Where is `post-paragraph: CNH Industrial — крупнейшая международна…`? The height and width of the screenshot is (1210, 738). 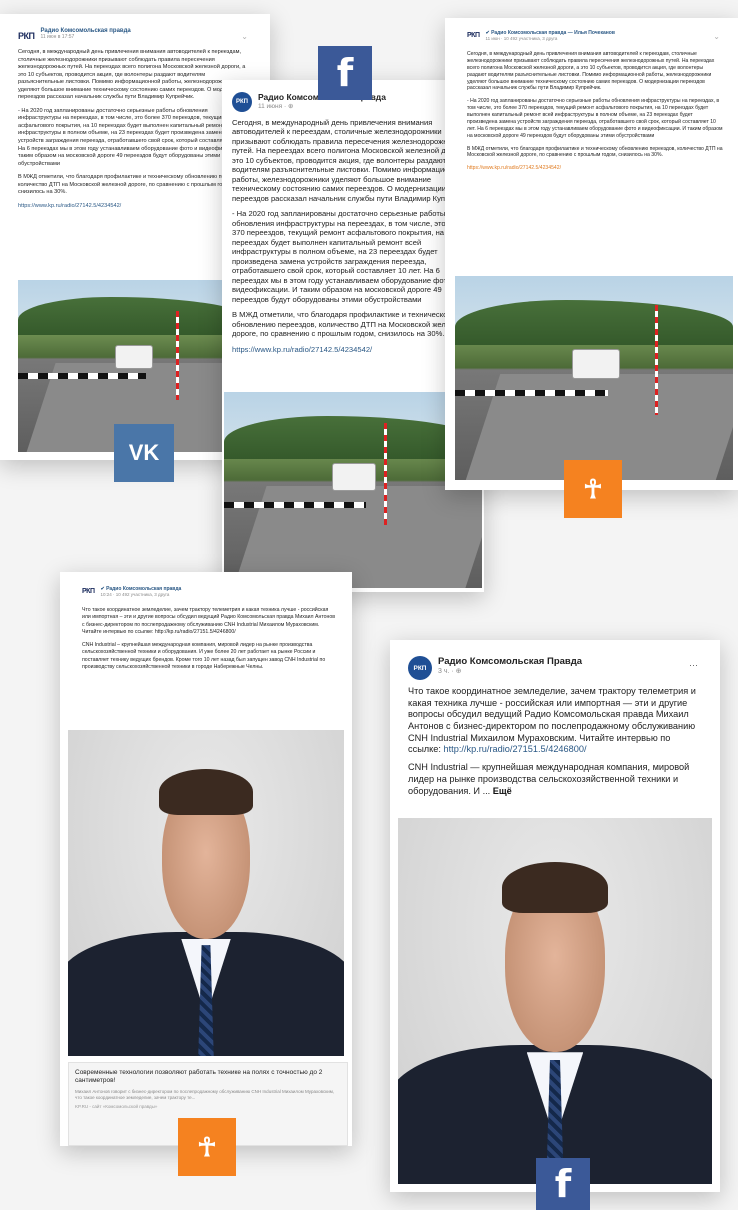
post-paragraph: CNH Industrial — крупнейшая международна… is located at coordinates (549, 779).